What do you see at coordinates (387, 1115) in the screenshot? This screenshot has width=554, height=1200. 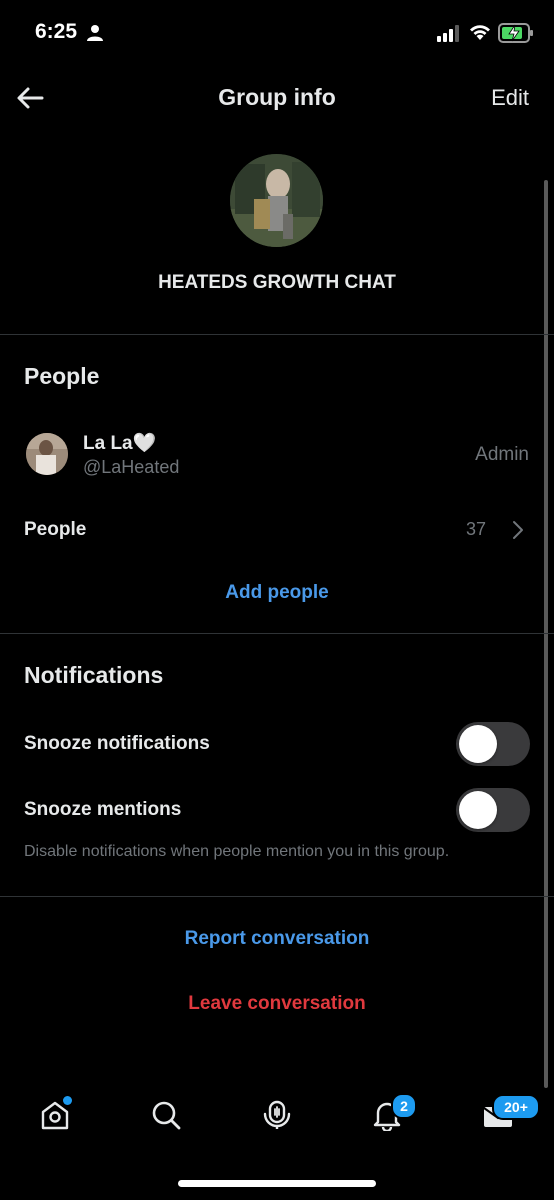 I see `tab-notifications: 2` at bounding box center [387, 1115].